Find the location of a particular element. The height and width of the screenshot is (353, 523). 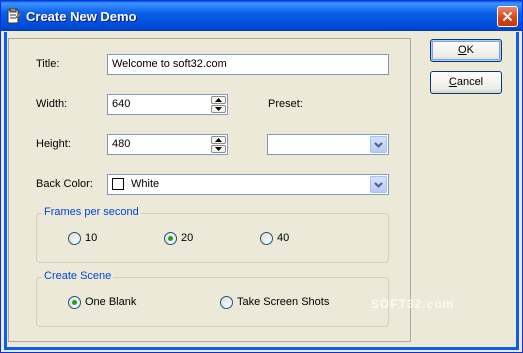

height-spinner is located at coordinates (218, 144).